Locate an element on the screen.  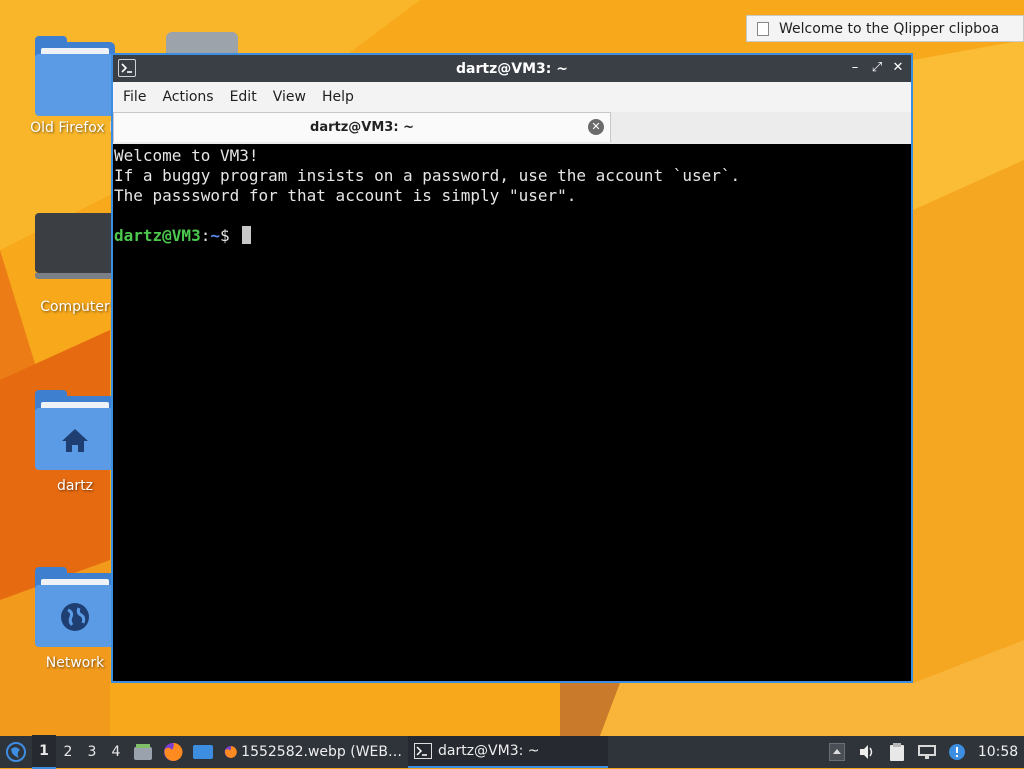
network-icon is located at coordinates (927, 752).